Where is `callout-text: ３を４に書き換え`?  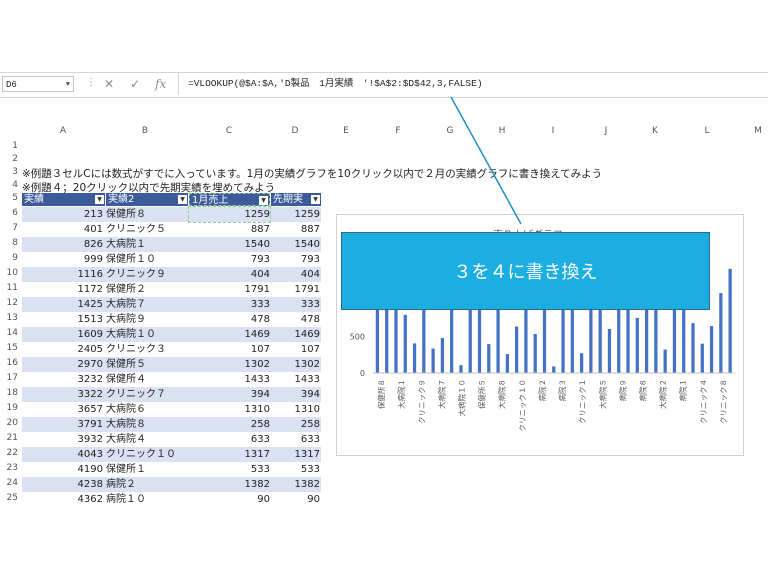 callout-text: ３を４に書き換え is located at coordinates (525, 272).